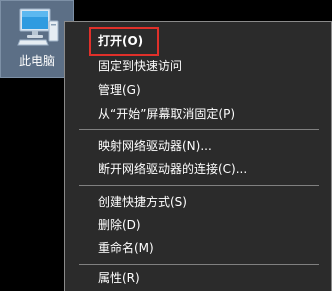 The width and height of the screenshot is (332, 291). What do you see at coordinates (126, 248) in the screenshot?
I see `menu-item-rename: 重命名(M)` at bounding box center [126, 248].